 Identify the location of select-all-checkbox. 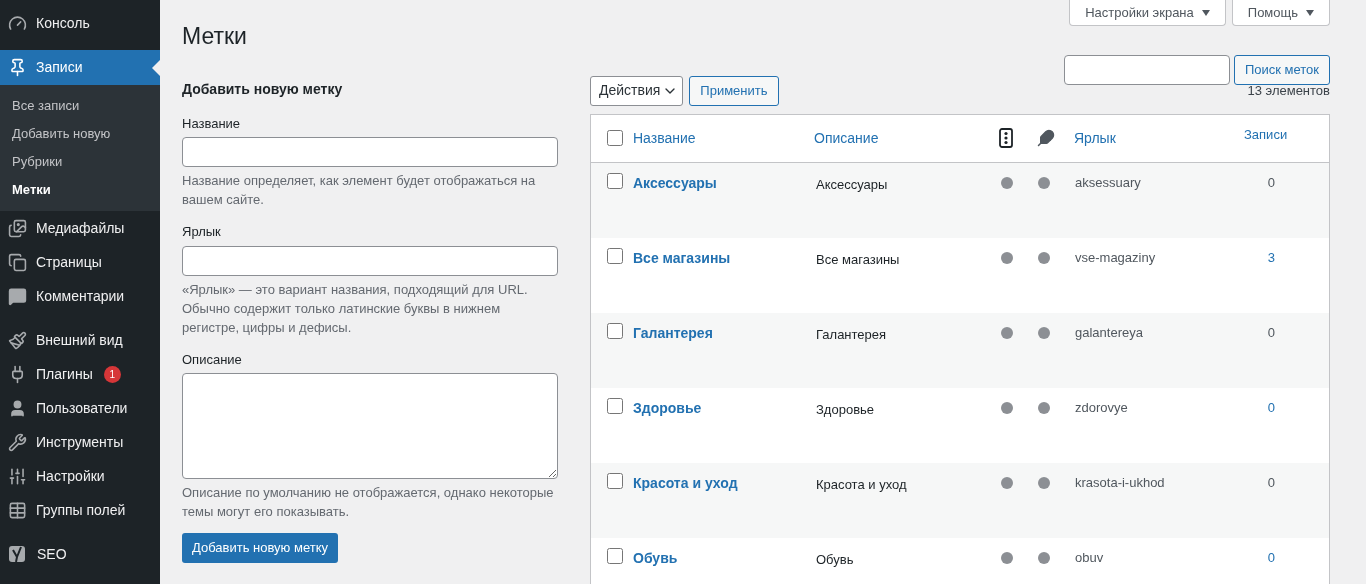
(615, 138).